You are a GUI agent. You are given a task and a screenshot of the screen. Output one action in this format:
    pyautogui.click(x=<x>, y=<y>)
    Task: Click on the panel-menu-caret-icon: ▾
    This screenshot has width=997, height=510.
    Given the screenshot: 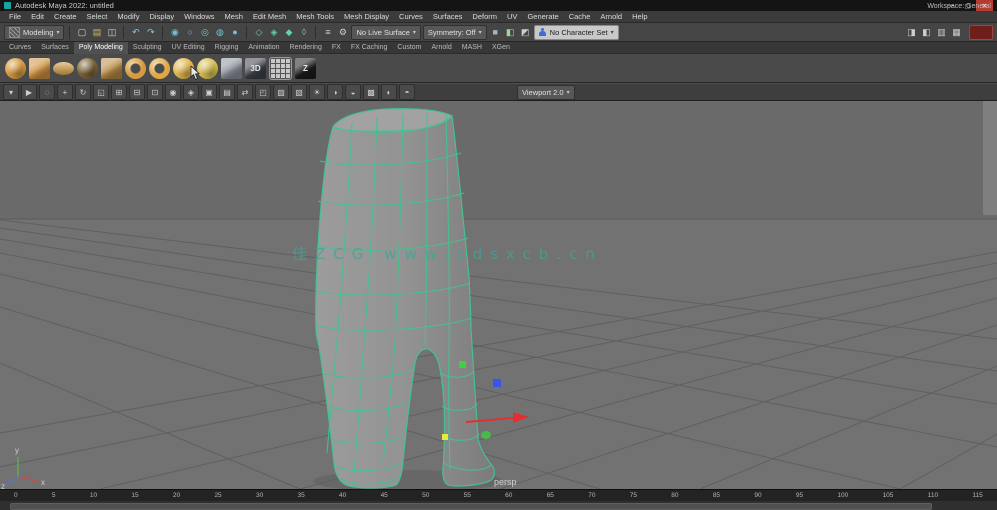 What is the action you would take?
    pyautogui.click(x=11, y=92)
    